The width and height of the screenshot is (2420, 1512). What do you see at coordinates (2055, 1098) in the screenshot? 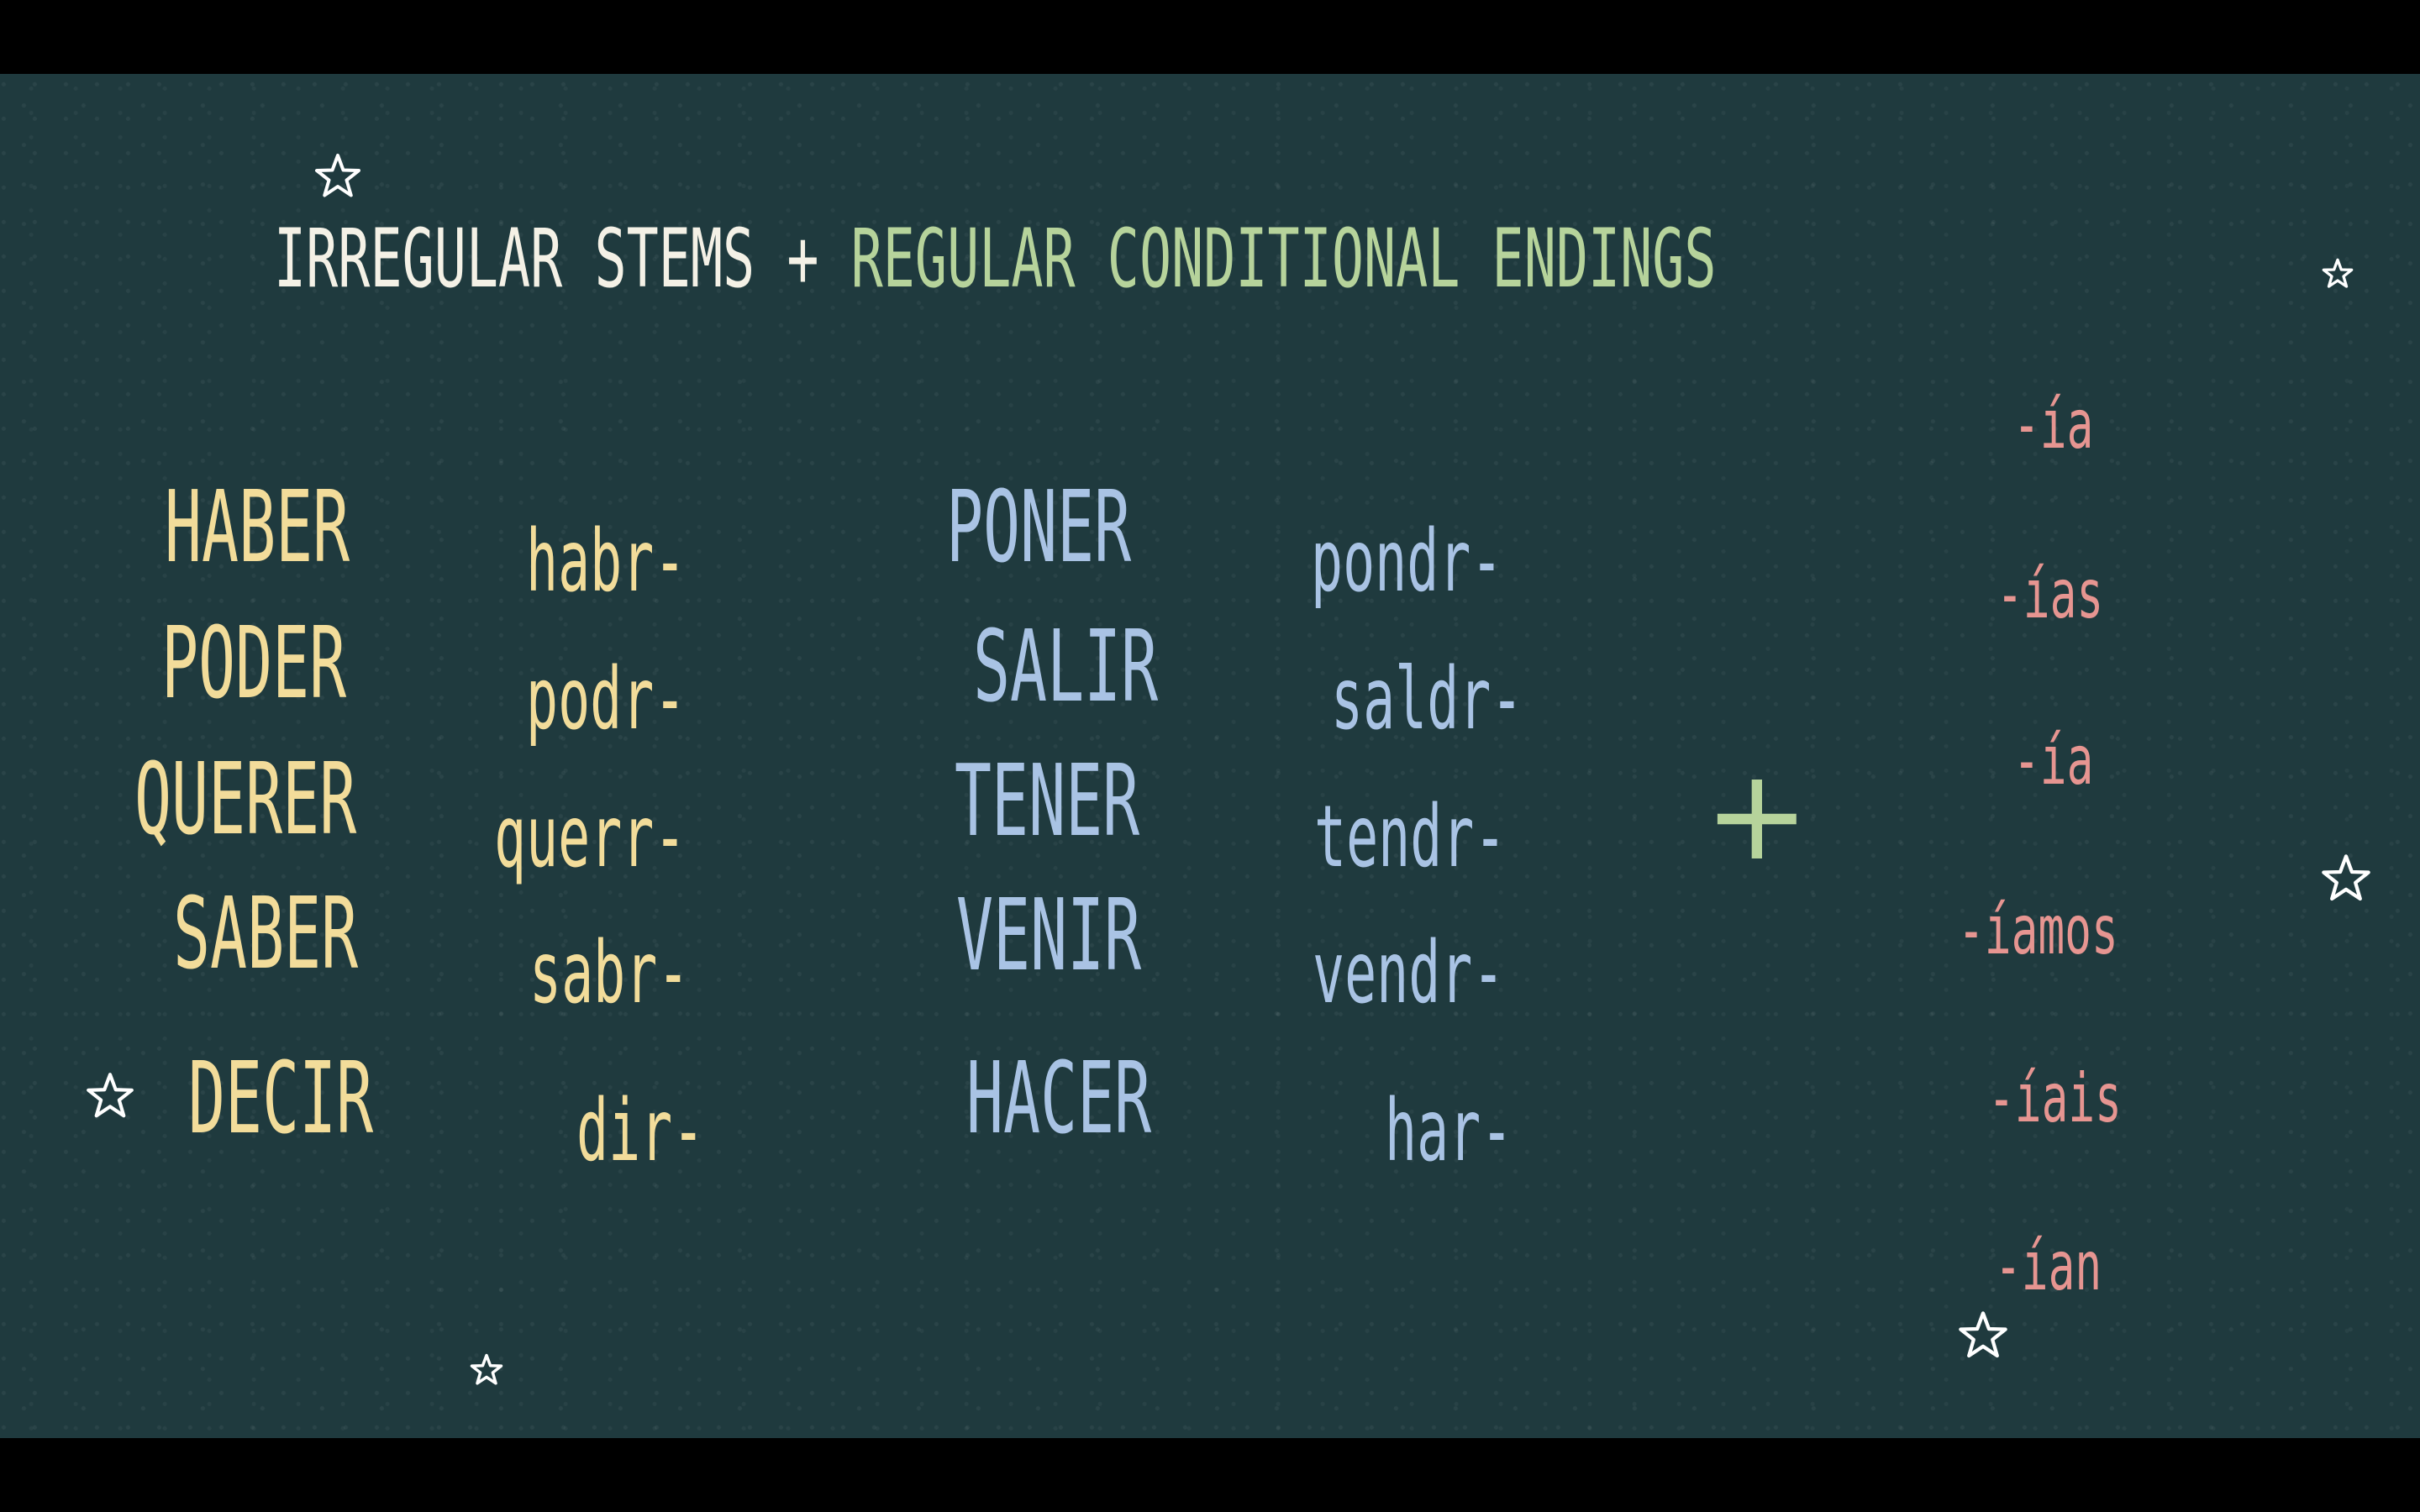
I see `ending-iais: -íais` at bounding box center [2055, 1098].